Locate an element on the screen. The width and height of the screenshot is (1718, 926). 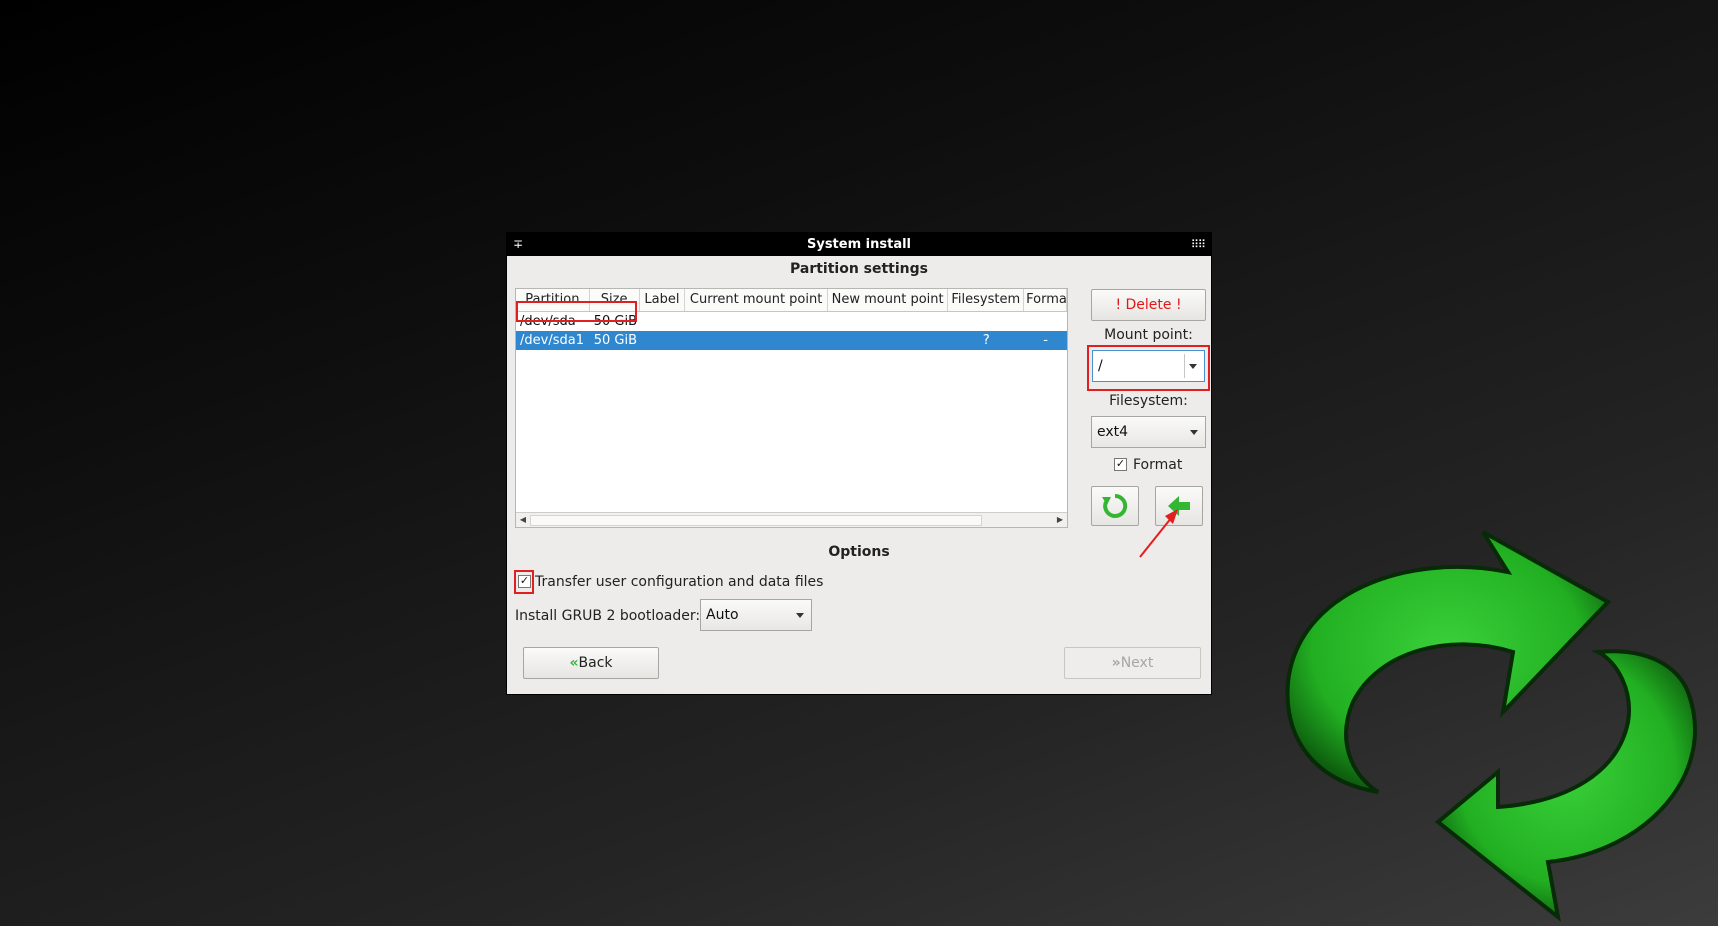
back-label: Back is located at coordinates (595, 663).